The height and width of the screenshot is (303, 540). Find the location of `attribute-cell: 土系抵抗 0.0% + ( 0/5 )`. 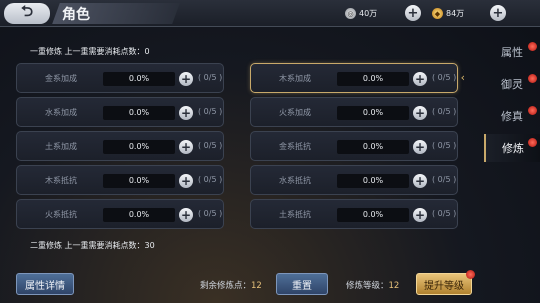

attribute-cell: 土系抵抗 0.0% + ( 0/5 ) is located at coordinates (354, 214).